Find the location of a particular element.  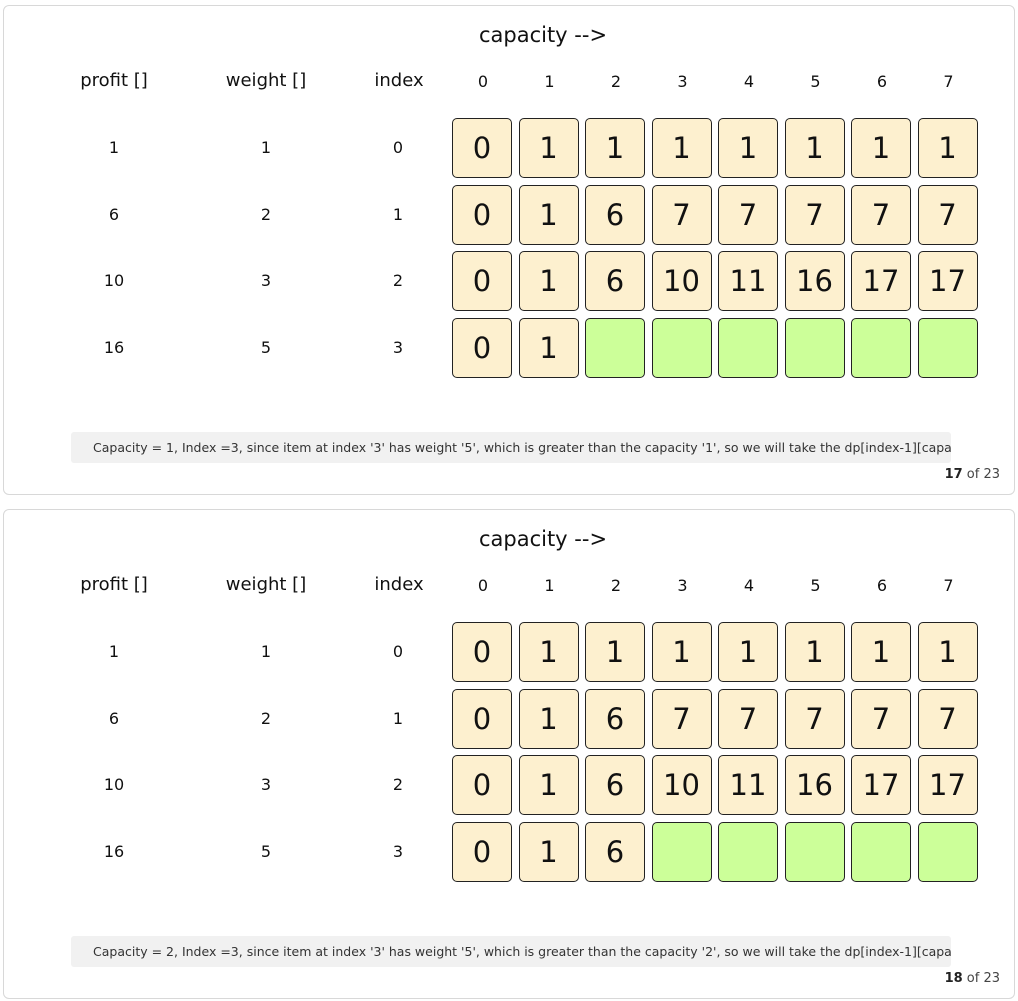

capacity-number: 5 is located at coordinates (815, 81).